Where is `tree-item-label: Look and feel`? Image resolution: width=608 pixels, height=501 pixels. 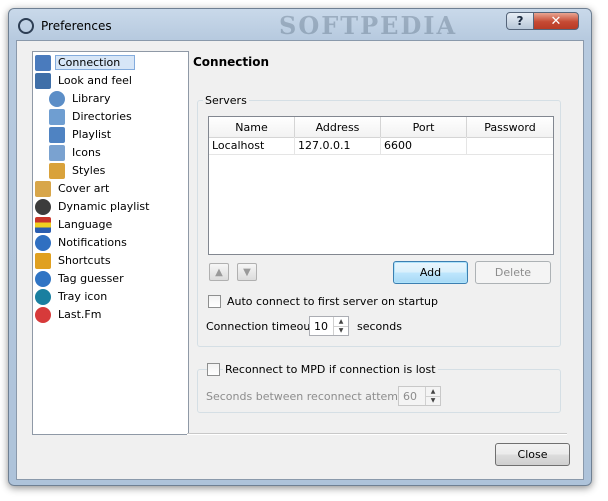
tree-item-label: Look and feel is located at coordinates (95, 80).